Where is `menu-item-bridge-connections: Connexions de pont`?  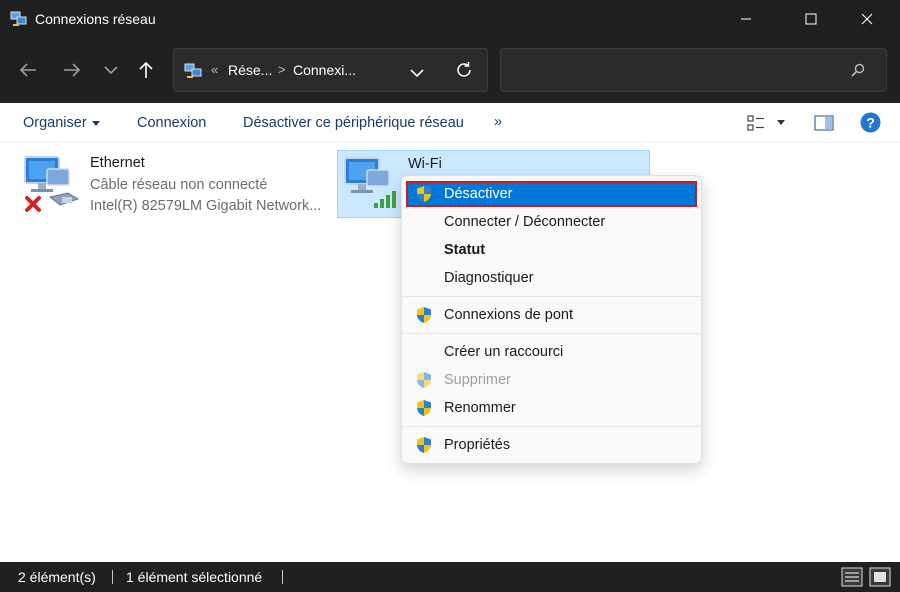 menu-item-bridge-connections: Connexions de pont is located at coordinates (551, 315).